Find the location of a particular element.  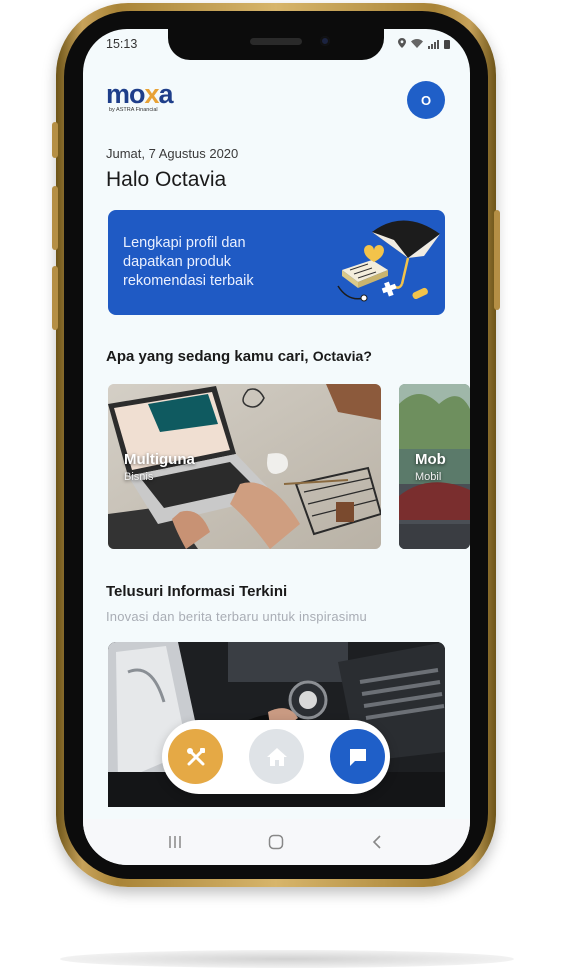

profile-avatar-button: O is located at coordinates (426, 100).